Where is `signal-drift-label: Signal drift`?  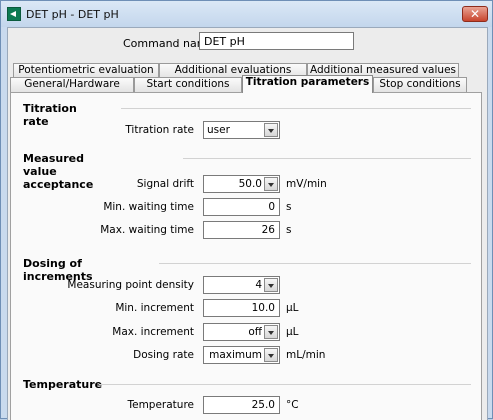 signal-drift-label: Signal drift is located at coordinates (165, 184).